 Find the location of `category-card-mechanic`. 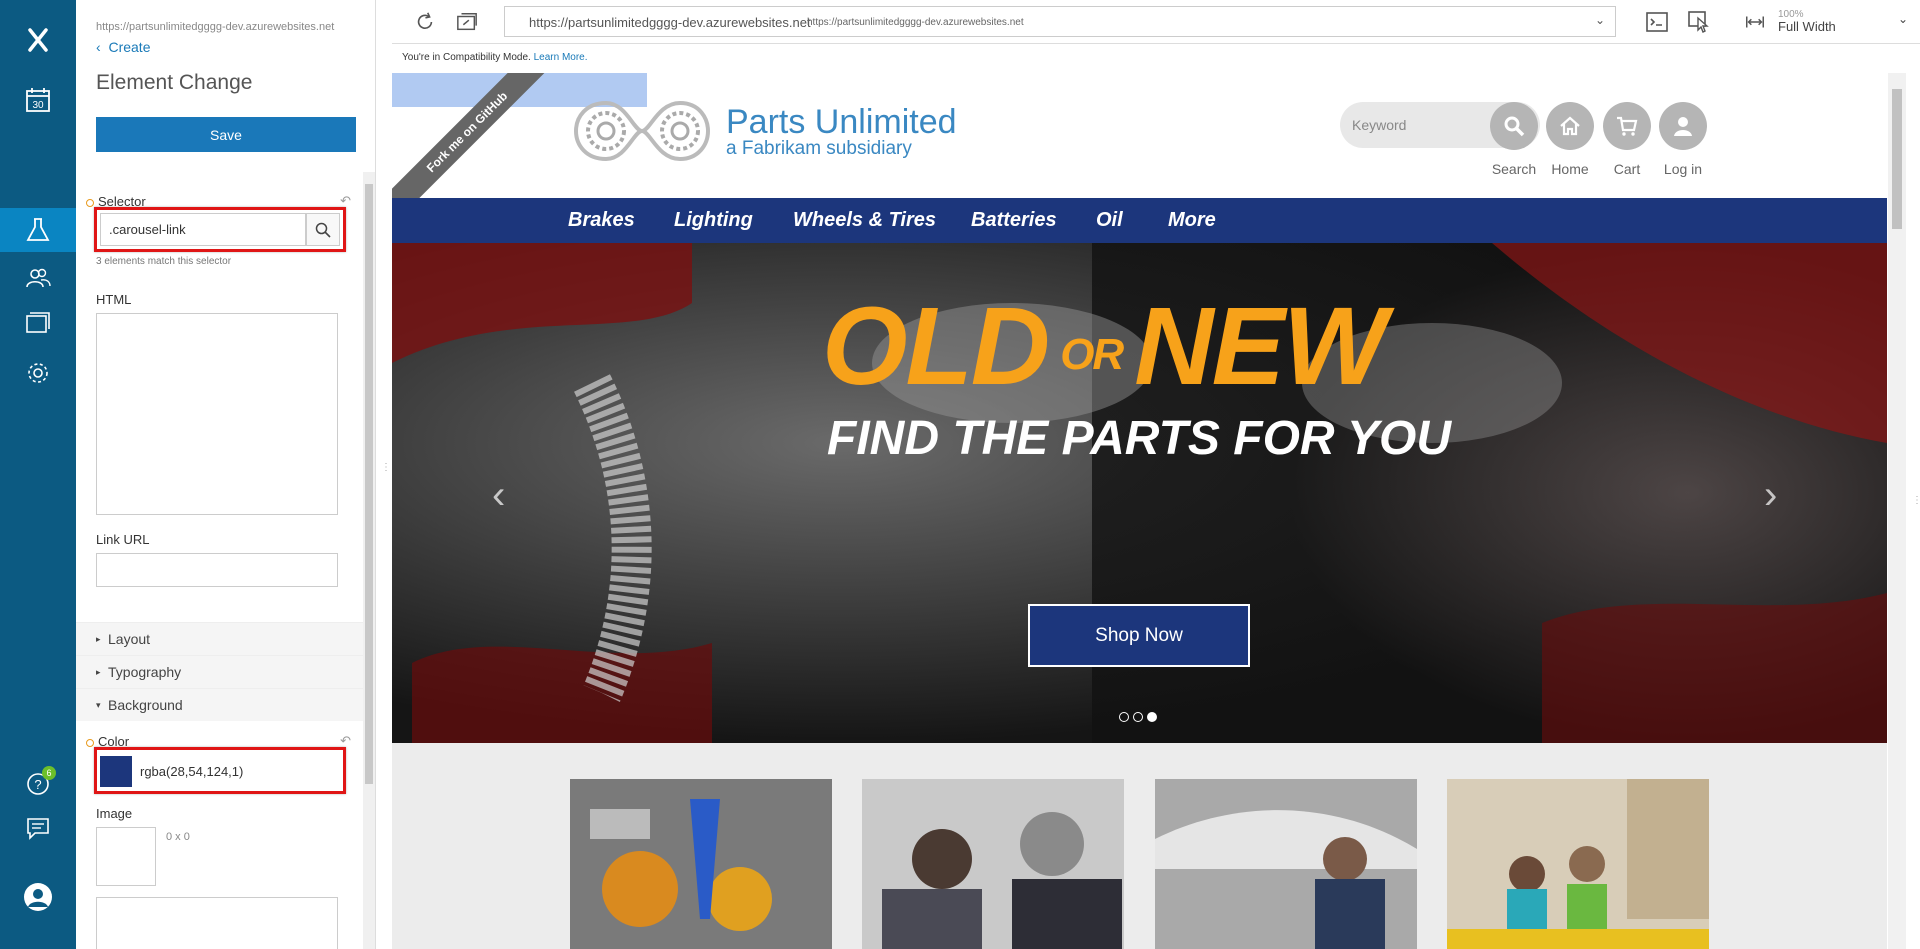

category-card-mechanic is located at coordinates (1286, 864).